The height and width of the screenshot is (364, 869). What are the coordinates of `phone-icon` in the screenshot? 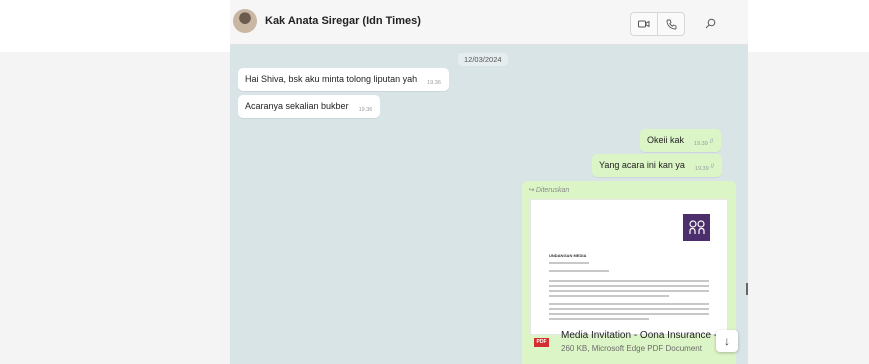 It's located at (671, 24).